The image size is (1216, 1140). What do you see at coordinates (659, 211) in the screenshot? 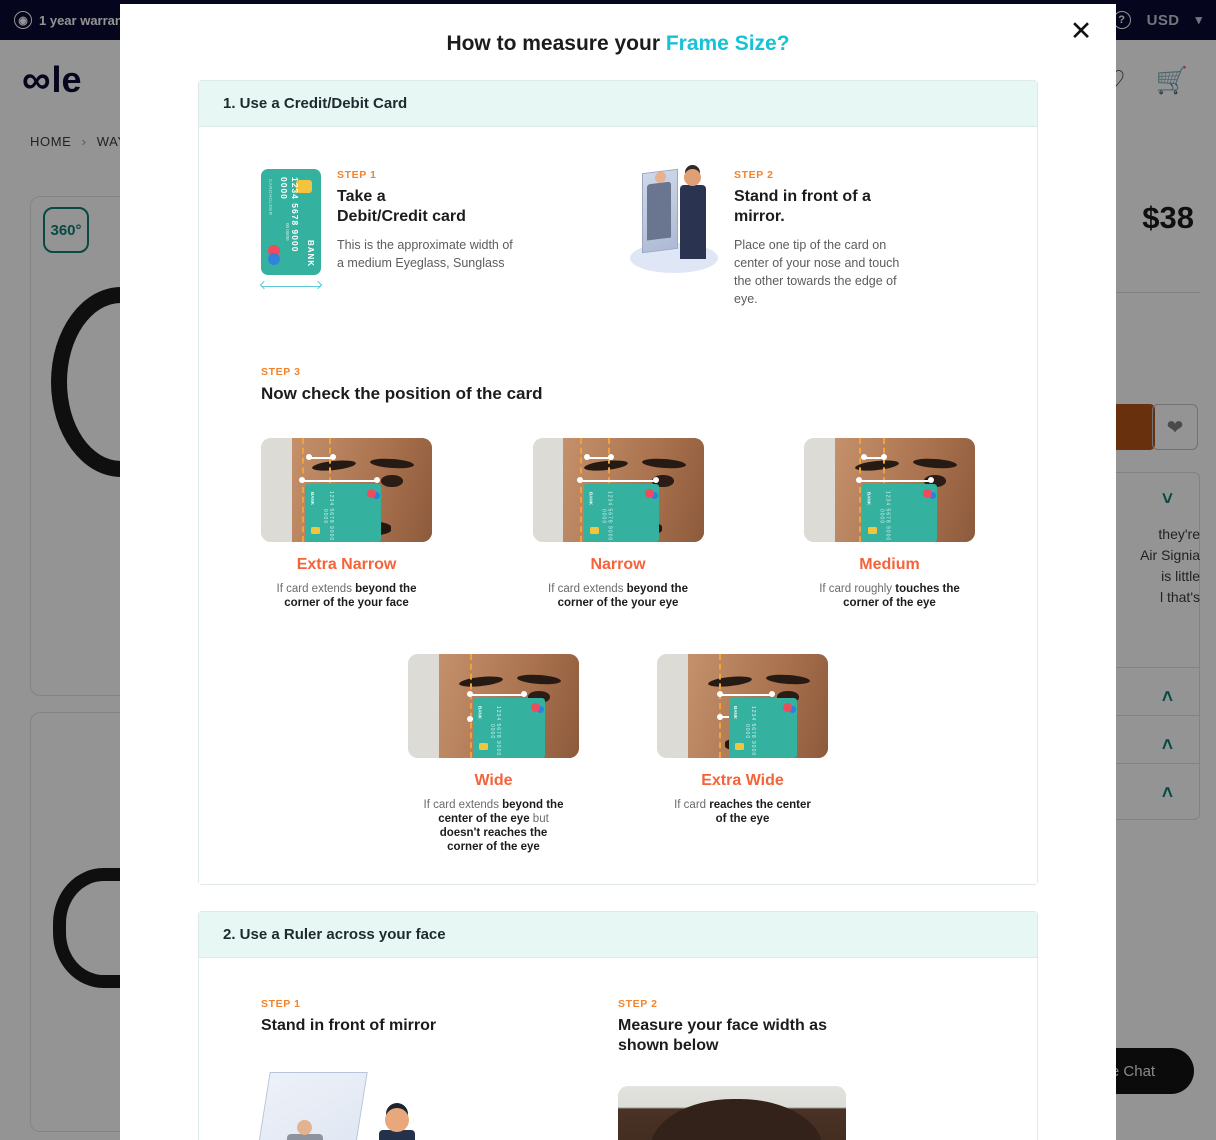
I see `mirror-reflection` at bounding box center [659, 211].